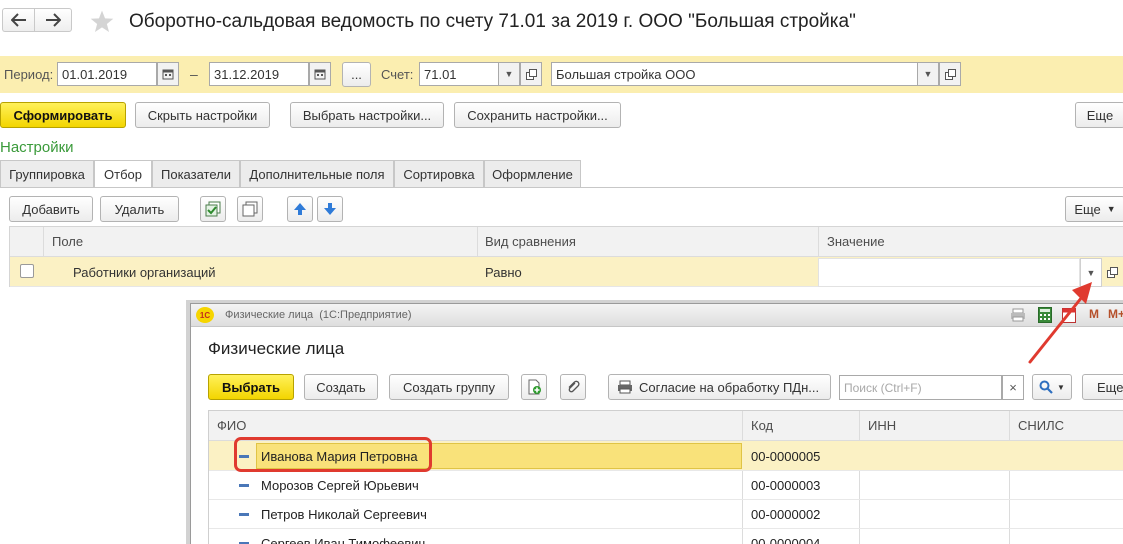  Describe the element at coordinates (534, 387) in the screenshot. I see `copy-button` at that location.